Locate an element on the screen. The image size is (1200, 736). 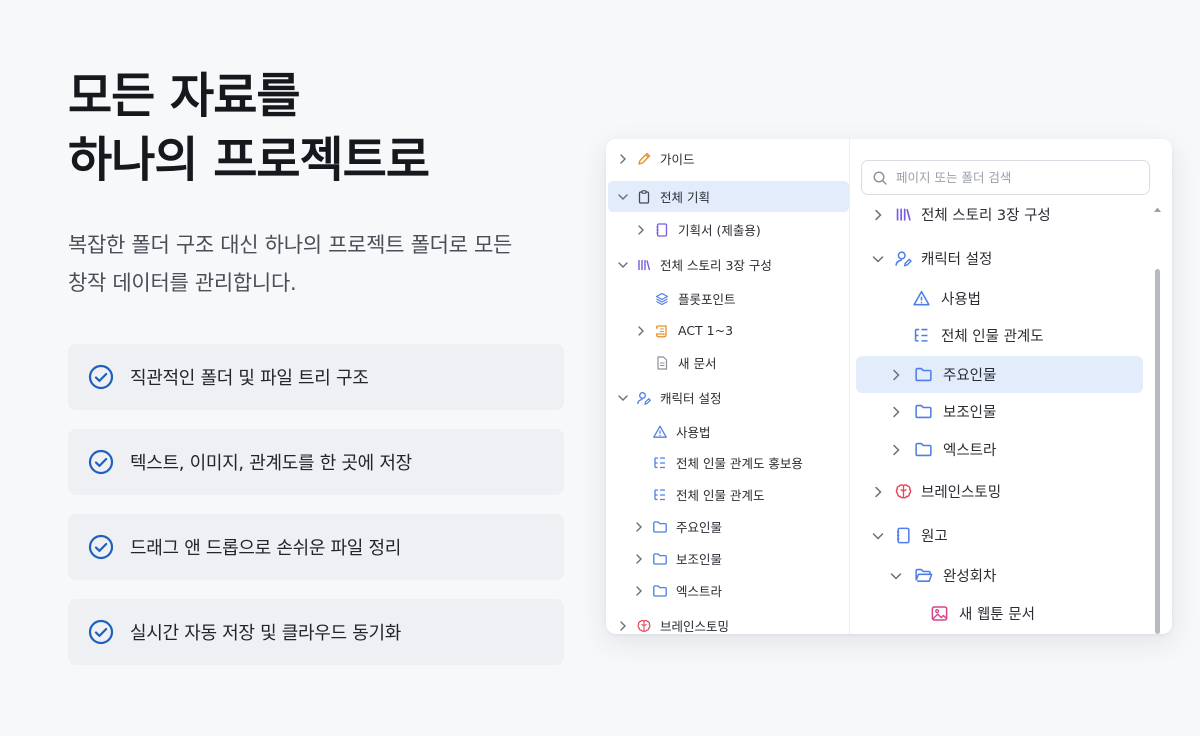
tree-item-new-webtoon-doc: 새 웹툰 문서 is located at coordinates (1040, 613).